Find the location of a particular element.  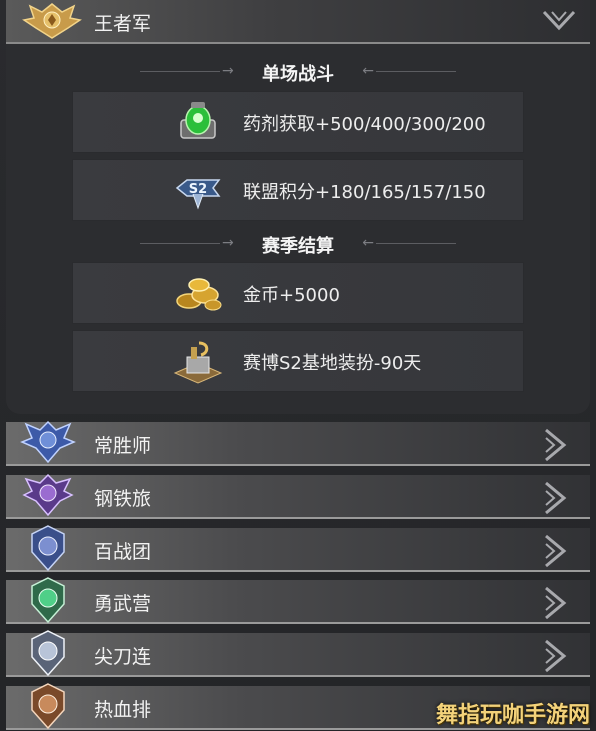

rank-title: 百战团 is located at coordinates (123, 552).